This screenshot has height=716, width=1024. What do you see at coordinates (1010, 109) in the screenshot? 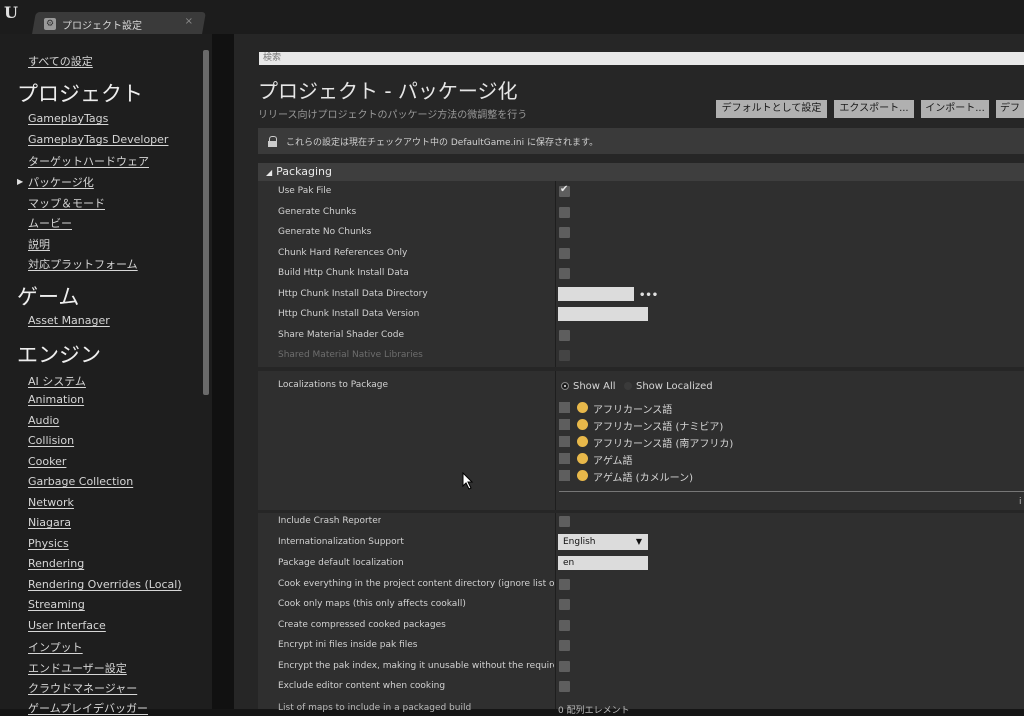
I see `default-button-truncated: デフ` at bounding box center [1010, 109].